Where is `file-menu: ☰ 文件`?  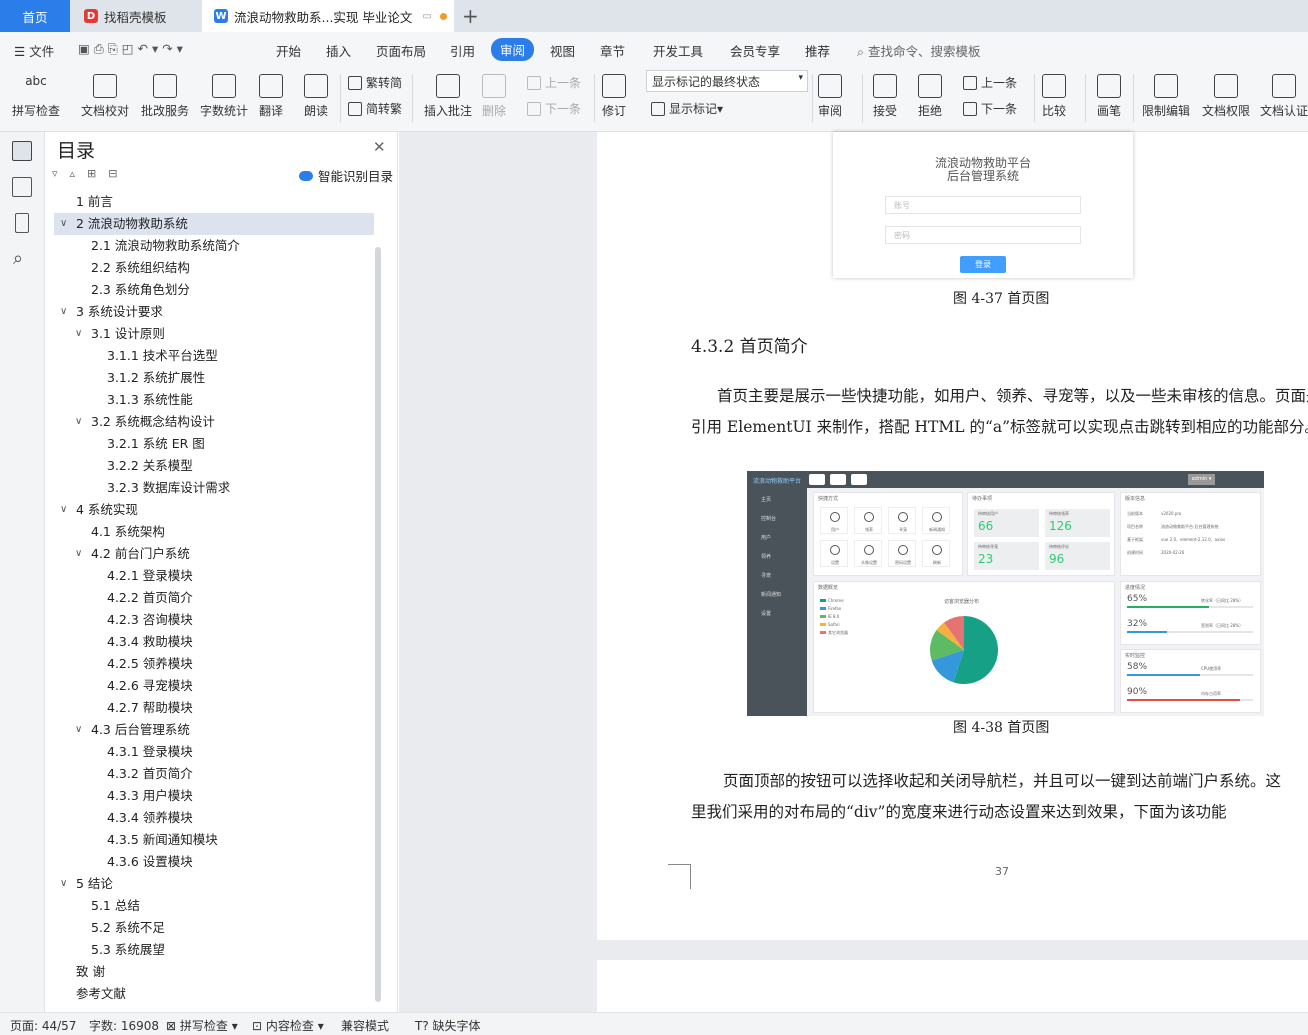 file-menu: ☰ 文件 is located at coordinates (34, 50).